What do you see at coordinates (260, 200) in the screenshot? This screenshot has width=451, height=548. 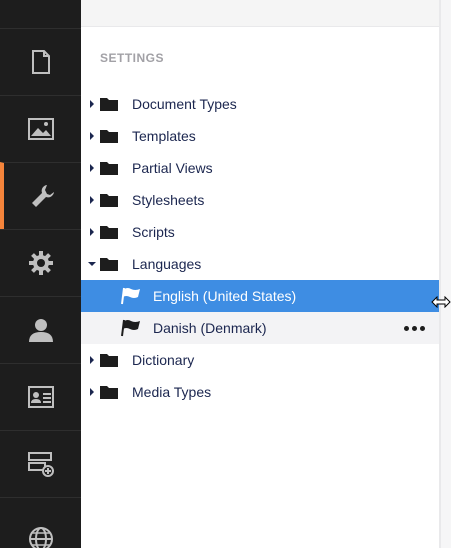 I see `tree-item-stylesheets: Stylesheets` at bounding box center [260, 200].